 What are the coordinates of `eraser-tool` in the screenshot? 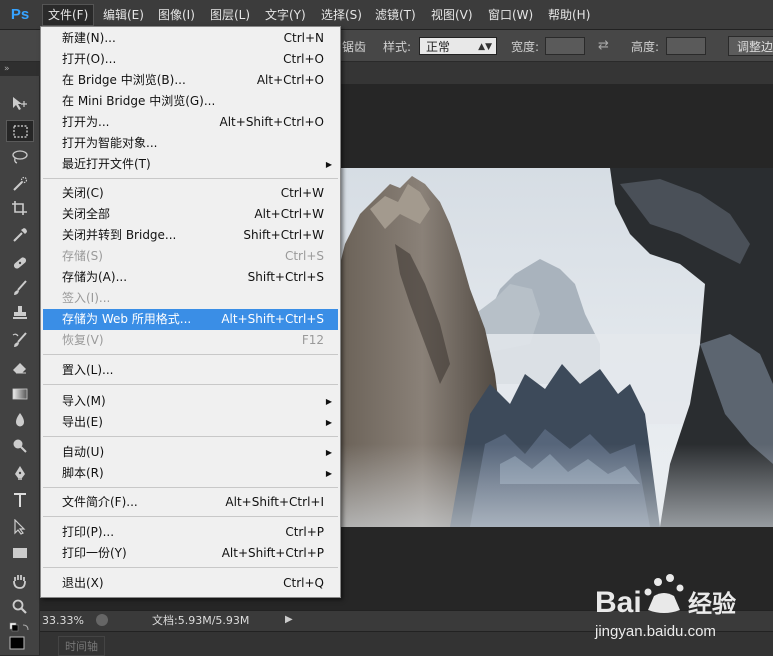 It's located at (20, 367).